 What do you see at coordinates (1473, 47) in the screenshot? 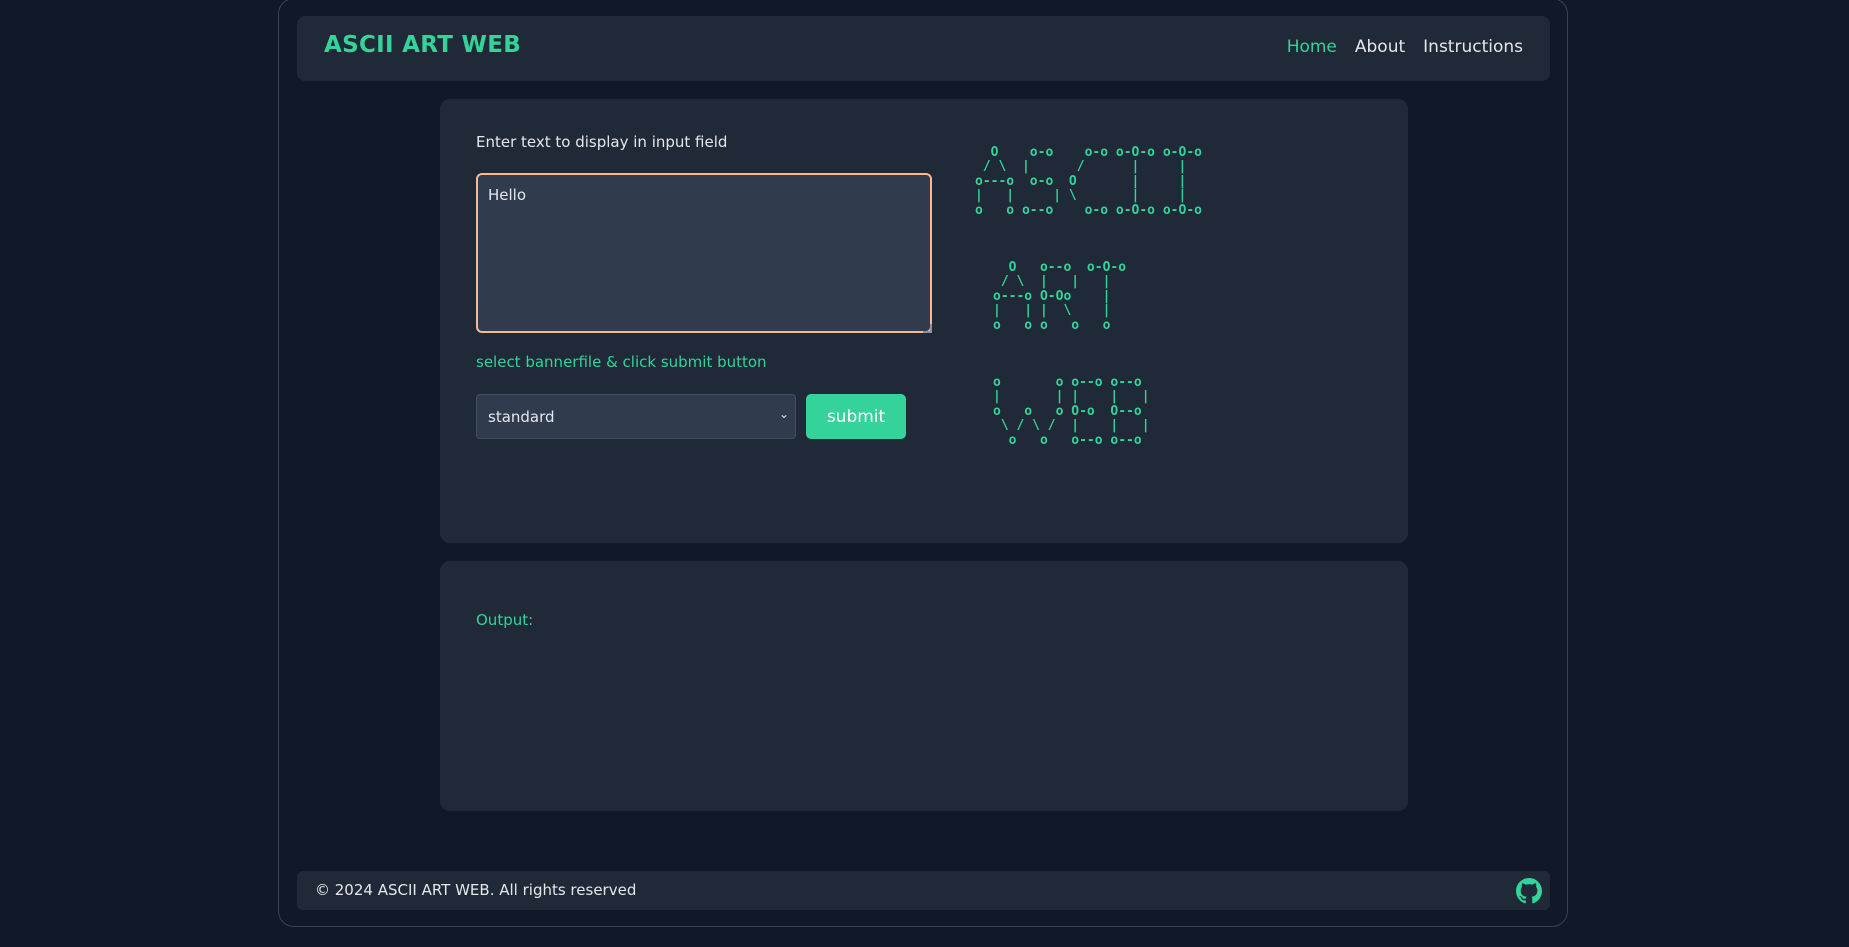
I see `nav-instructions-link: Instructions` at bounding box center [1473, 47].